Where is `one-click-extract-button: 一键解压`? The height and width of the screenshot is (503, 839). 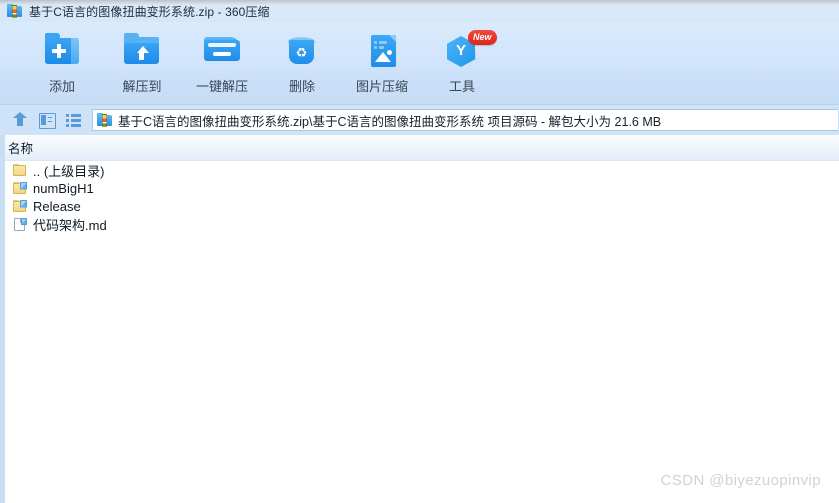
one-click-extract-button: 一键解压 is located at coordinates (222, 65).